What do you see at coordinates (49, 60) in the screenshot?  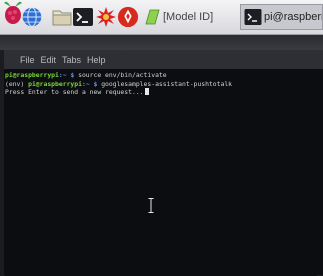 I see `menu-edit: Edit` at bounding box center [49, 60].